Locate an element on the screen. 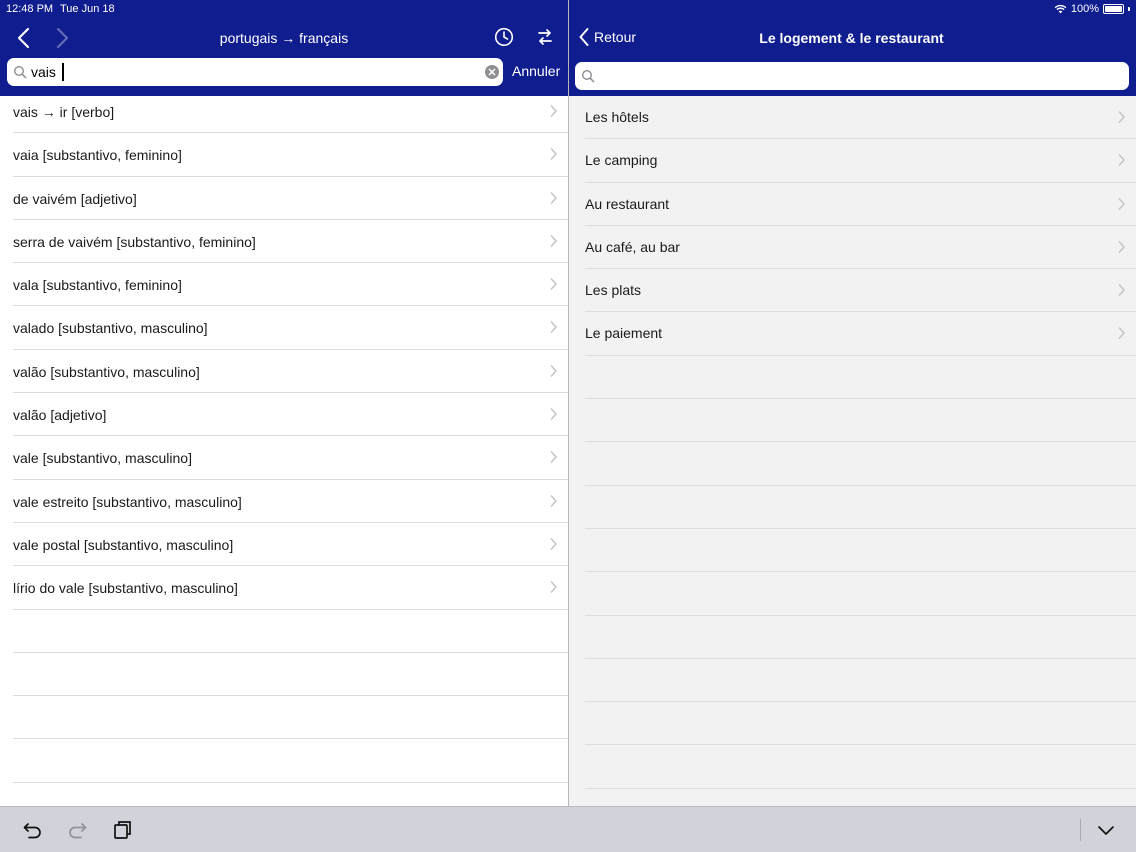 The height and width of the screenshot is (852, 1136). list-item: vaia [substantivo, feminino] is located at coordinates (290, 155).